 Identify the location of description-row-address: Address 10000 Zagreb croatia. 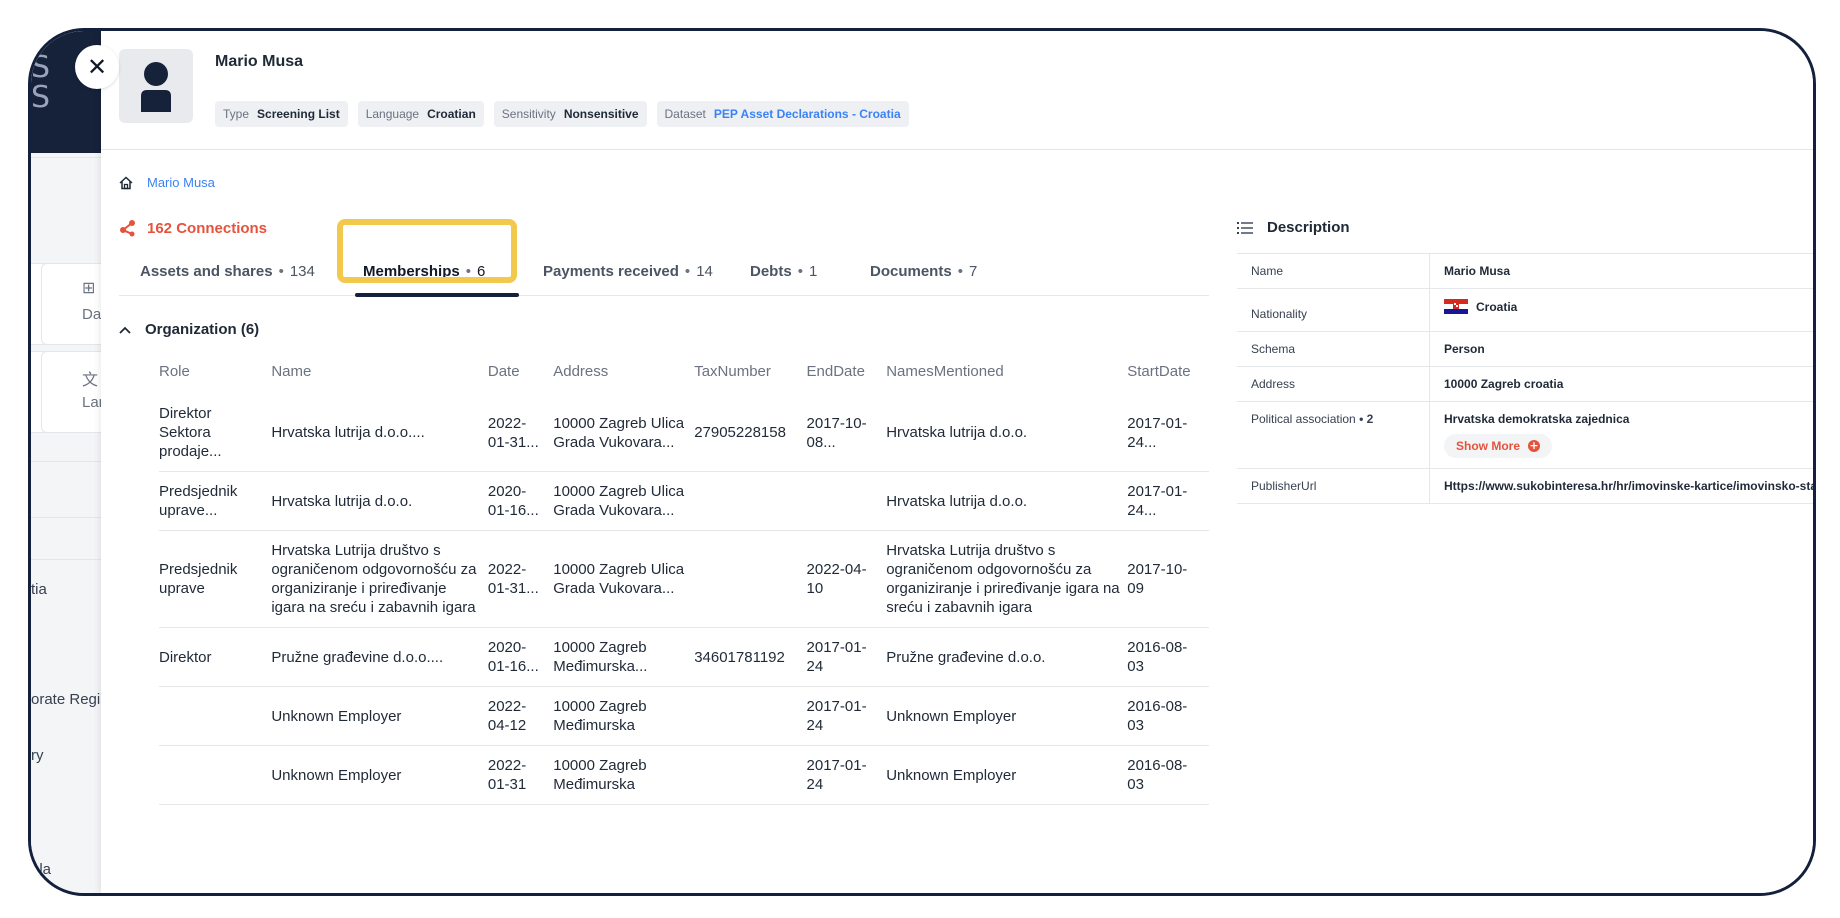
(1525, 384).